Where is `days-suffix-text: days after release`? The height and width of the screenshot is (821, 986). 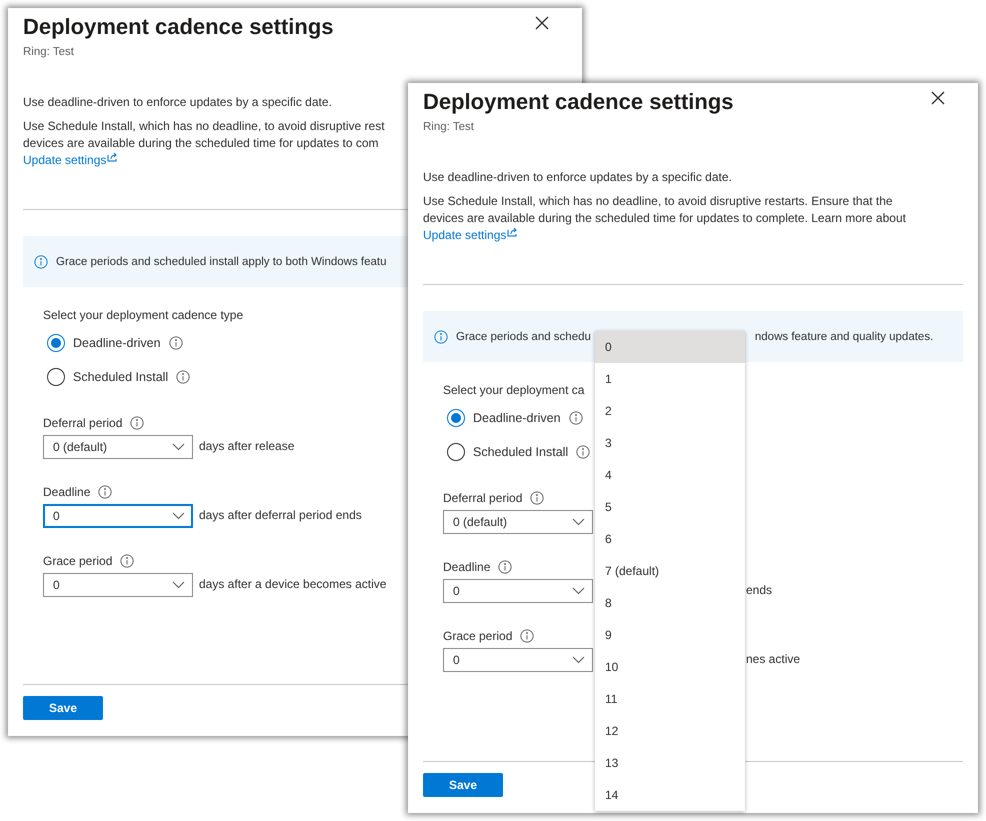
days-suffix-text: days after release is located at coordinates (246, 446).